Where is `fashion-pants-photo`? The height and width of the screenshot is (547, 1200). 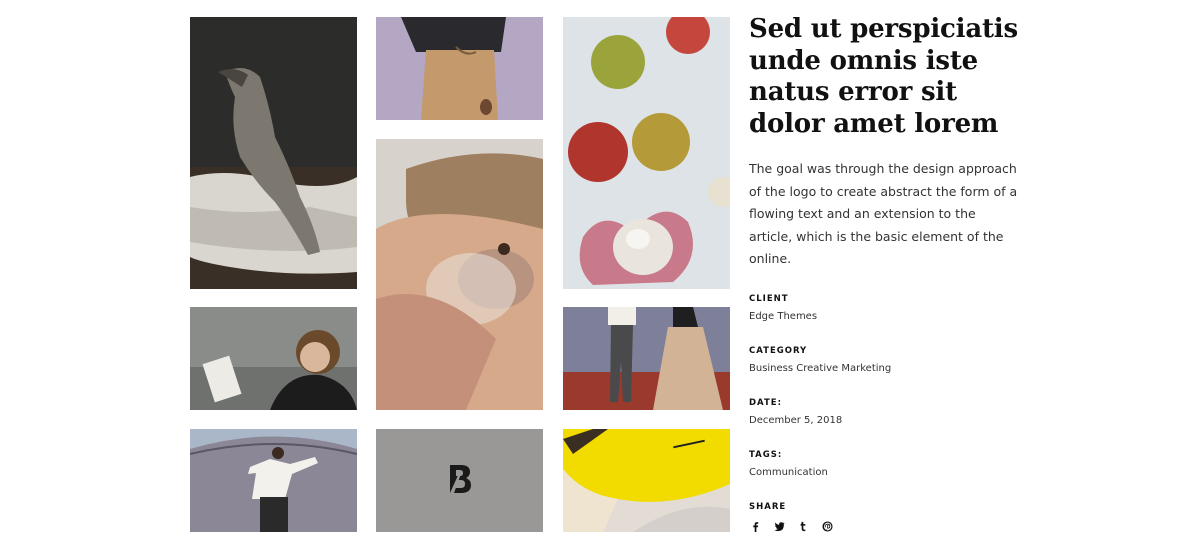 fashion-pants-photo is located at coordinates (459, 68).